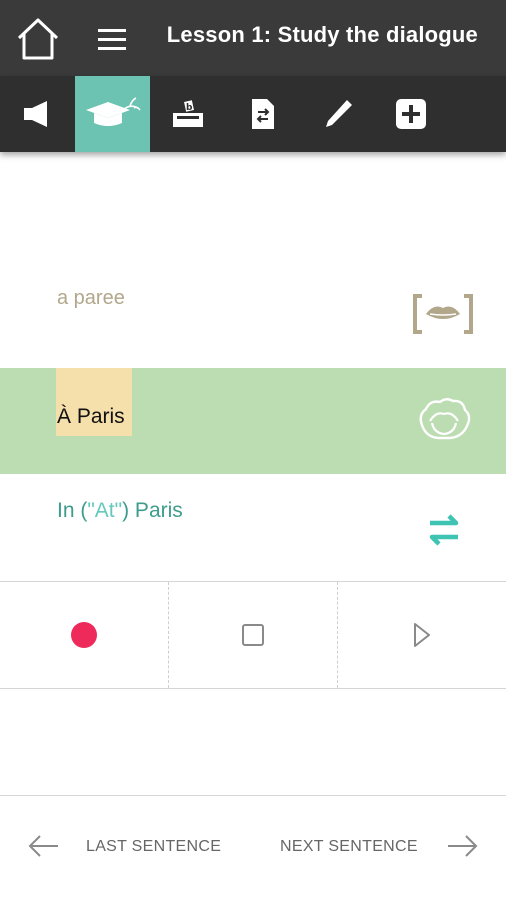 The height and width of the screenshot is (900, 506). I want to click on arrow-right-icon, so click(463, 846).